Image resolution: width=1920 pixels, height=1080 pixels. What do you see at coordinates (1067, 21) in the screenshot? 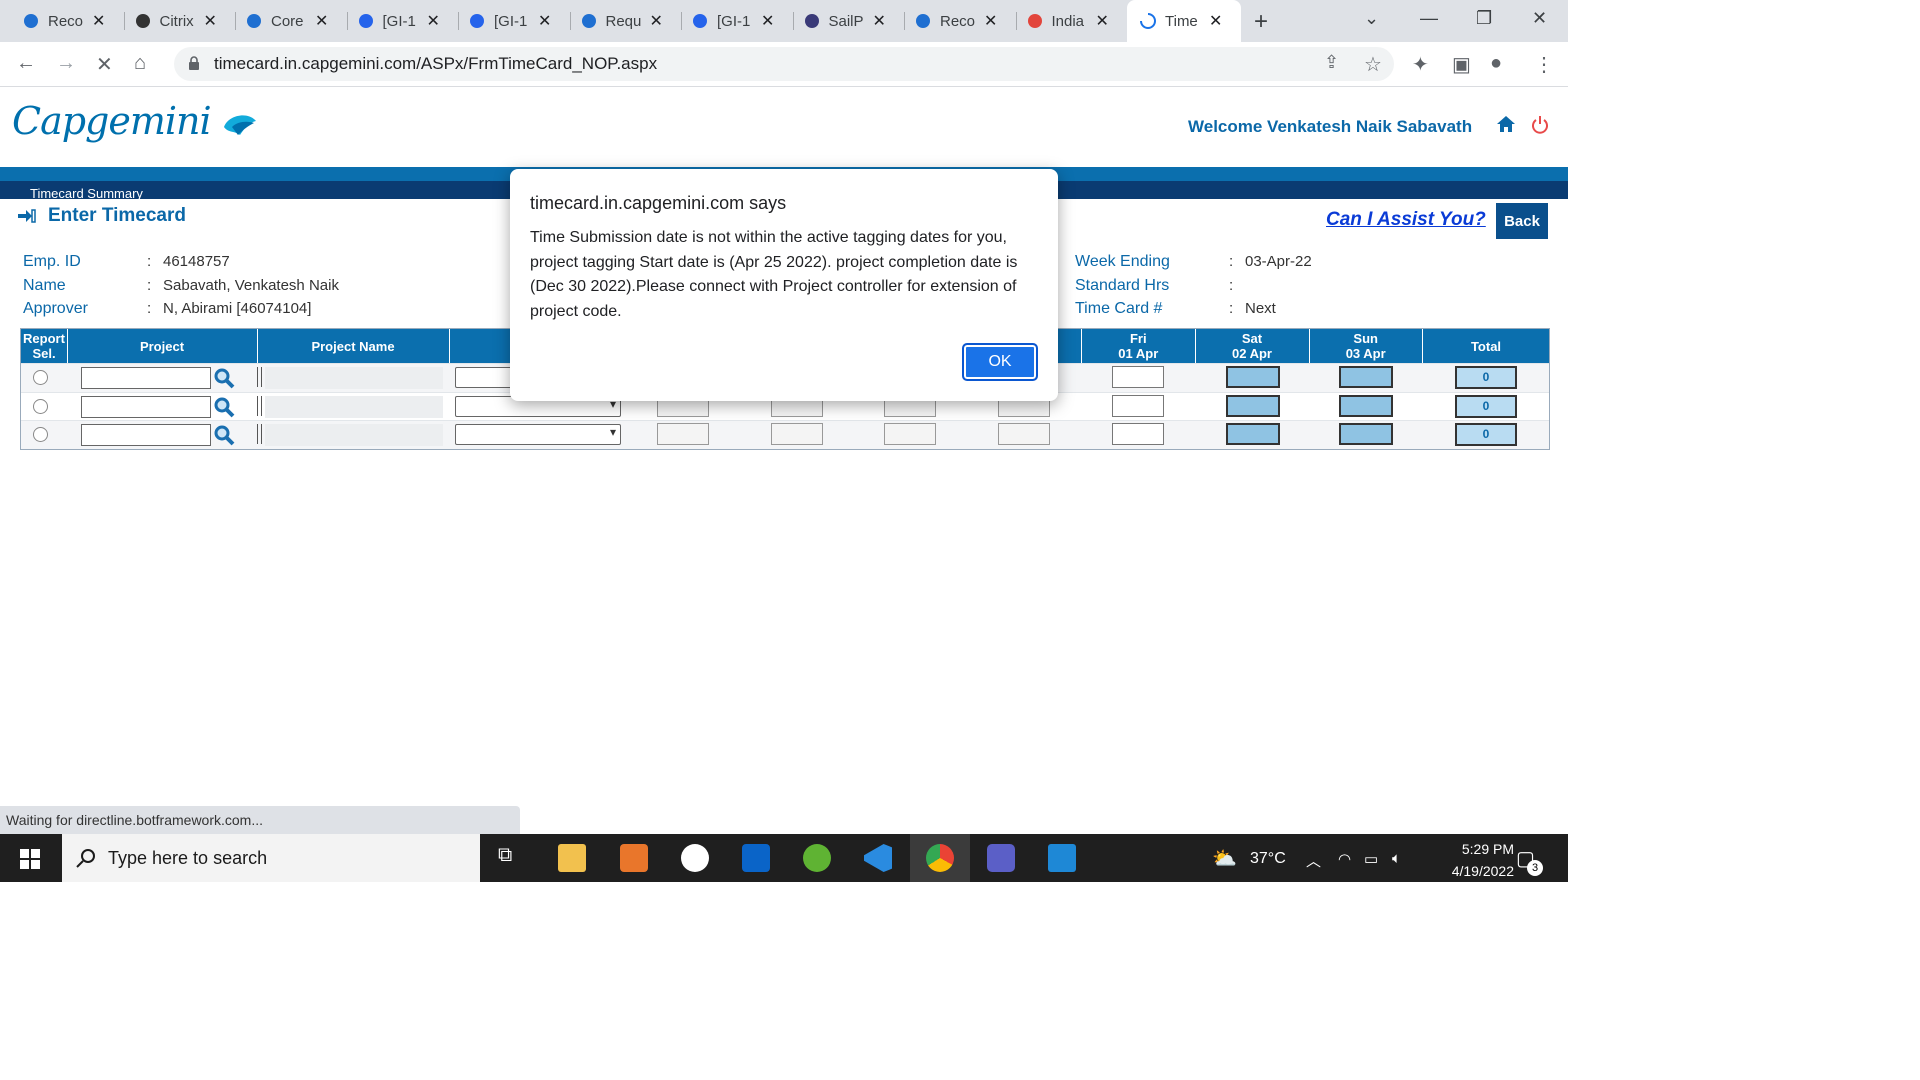
I see `browser-tab: India ✕` at bounding box center [1067, 21].